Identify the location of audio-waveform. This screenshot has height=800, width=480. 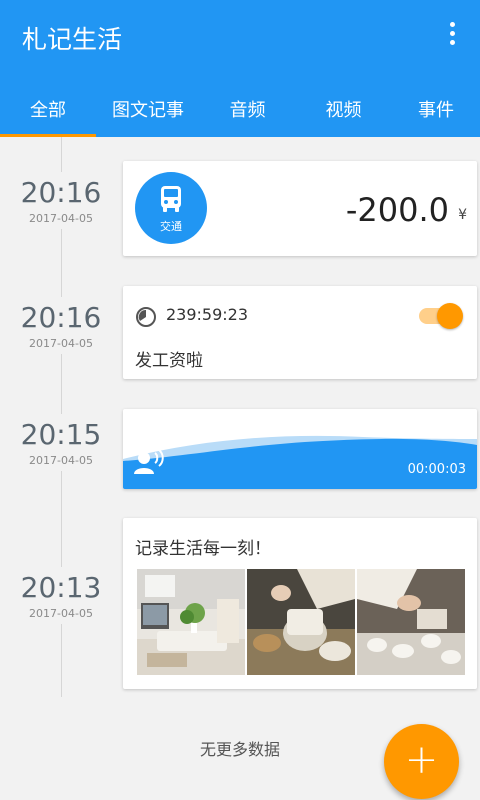
(300, 462).